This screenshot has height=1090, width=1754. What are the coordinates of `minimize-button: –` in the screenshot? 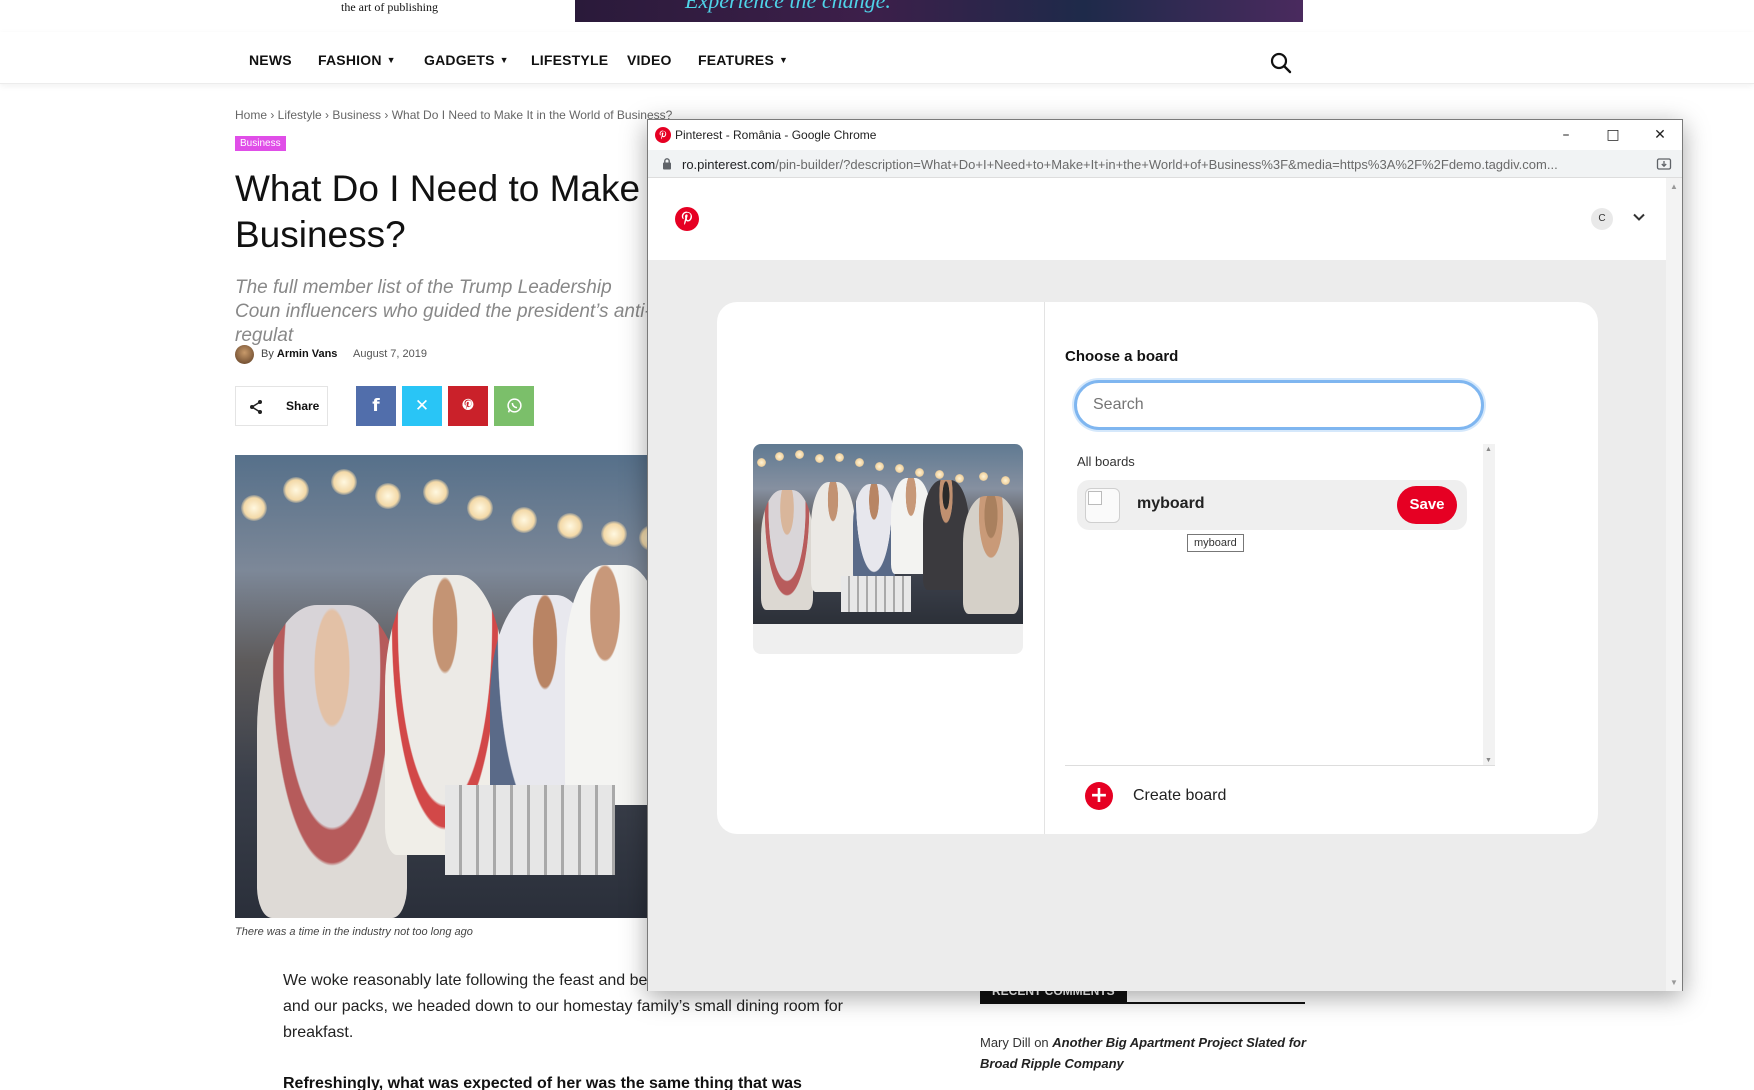 It's located at (1566, 135).